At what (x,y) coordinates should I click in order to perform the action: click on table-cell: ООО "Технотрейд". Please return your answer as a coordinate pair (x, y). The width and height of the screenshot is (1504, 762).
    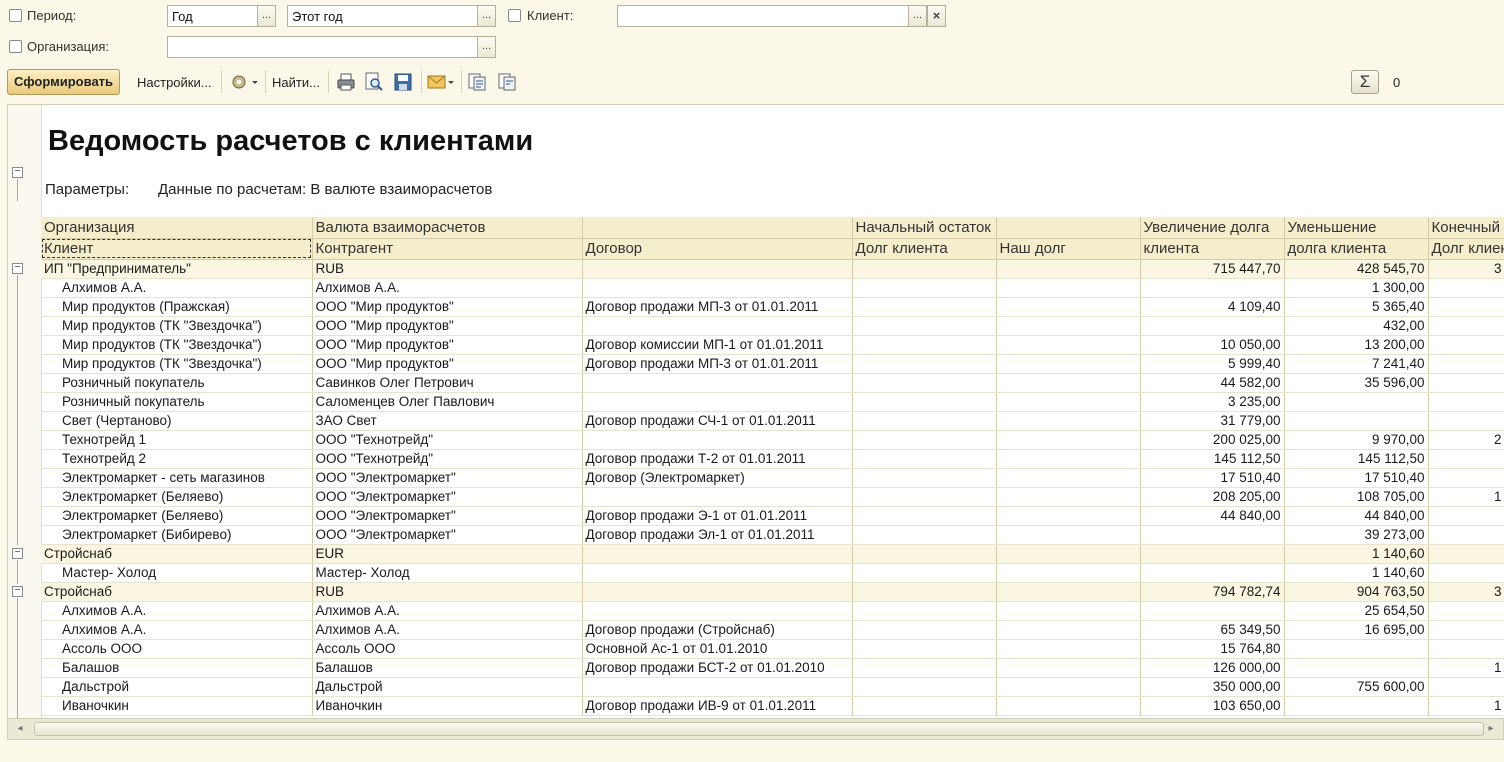
    Looking at the image, I should click on (447, 440).